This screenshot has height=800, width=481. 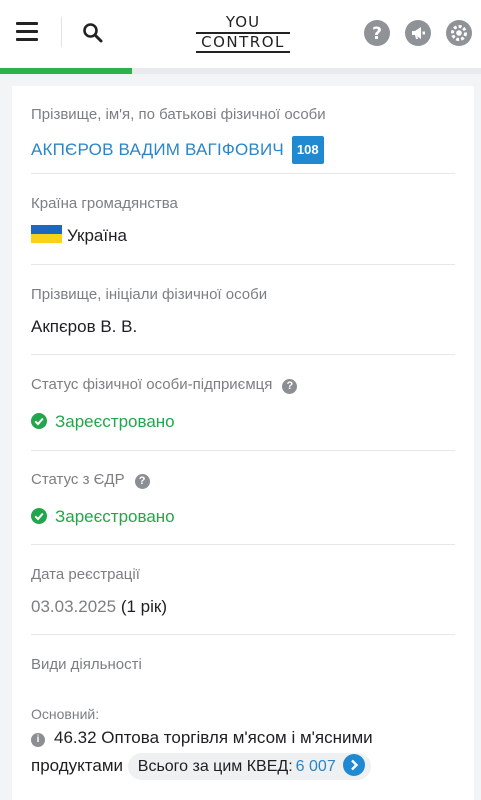 I want to click on field-reg-date: Дата реєстрації 03.03.2025 (1 рік), so click(x=243, y=592).